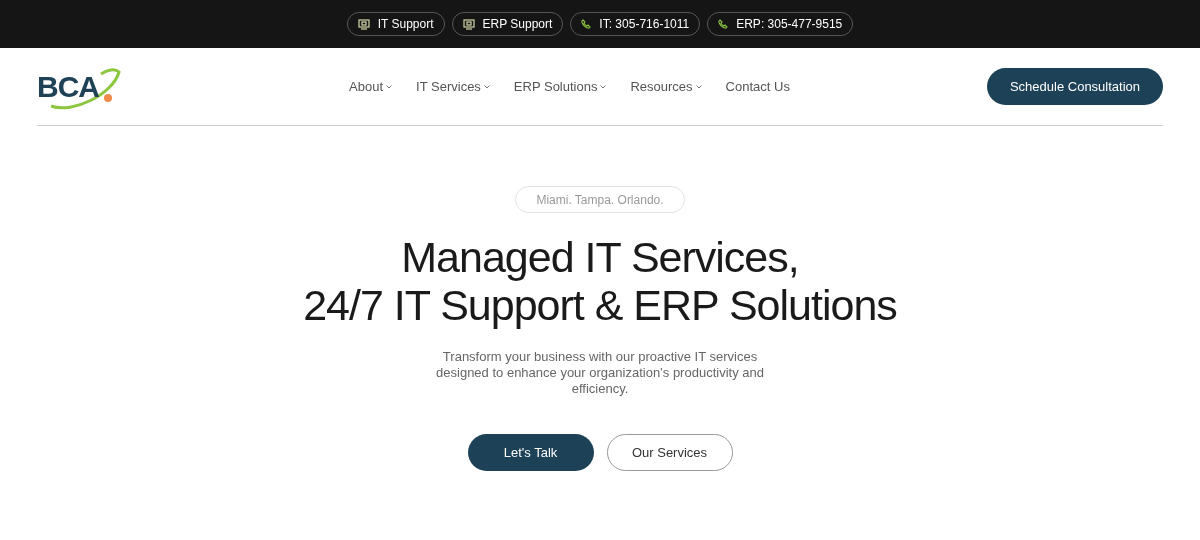  What do you see at coordinates (530, 452) in the screenshot?
I see `lets-talk-button: Let's Talk` at bounding box center [530, 452].